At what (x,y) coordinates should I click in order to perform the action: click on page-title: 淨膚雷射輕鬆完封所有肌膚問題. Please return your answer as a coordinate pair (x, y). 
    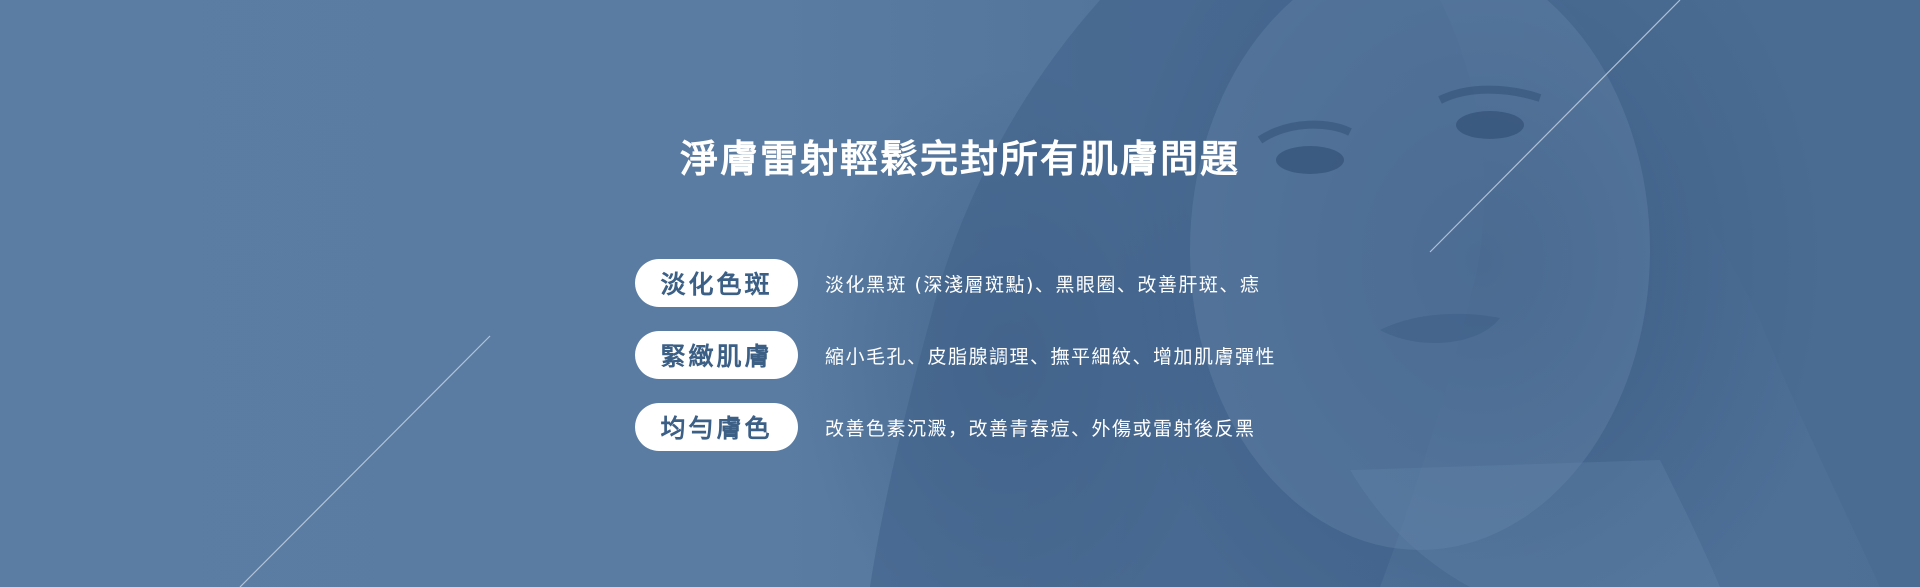
    Looking at the image, I should click on (959, 159).